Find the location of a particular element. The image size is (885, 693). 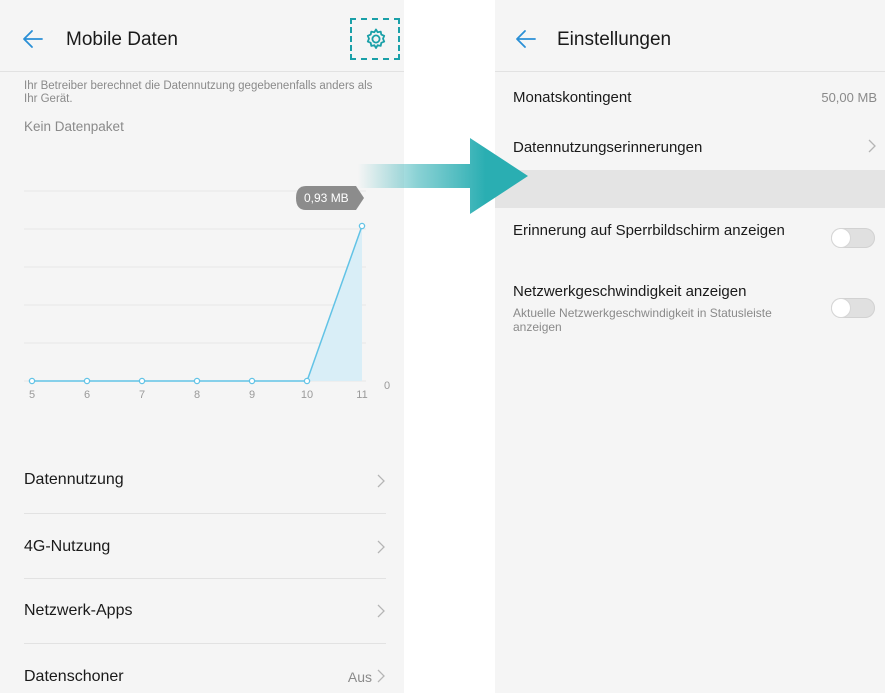

menu-item-netzwerk-apps: Netzwerk-Apps is located at coordinates (202, 611).